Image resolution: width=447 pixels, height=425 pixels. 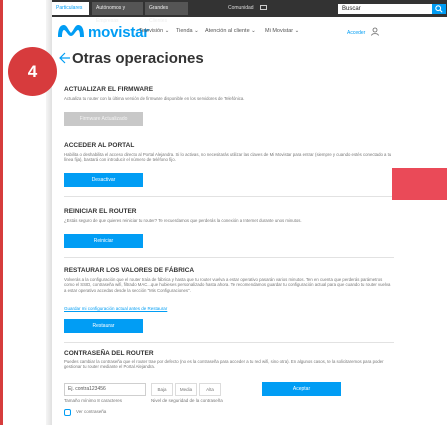 I want to click on aceptar-button: Aceptar, so click(x=301, y=389).